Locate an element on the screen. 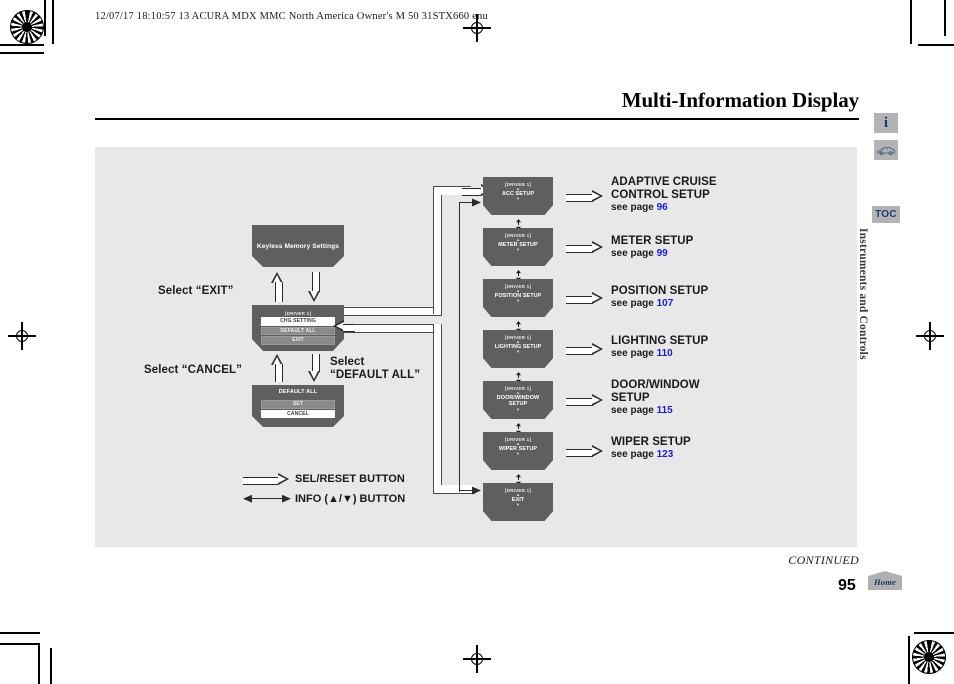 This screenshot has height=684, width=954. menu-row-default-all: DEFAULT ALL is located at coordinates (298, 330).